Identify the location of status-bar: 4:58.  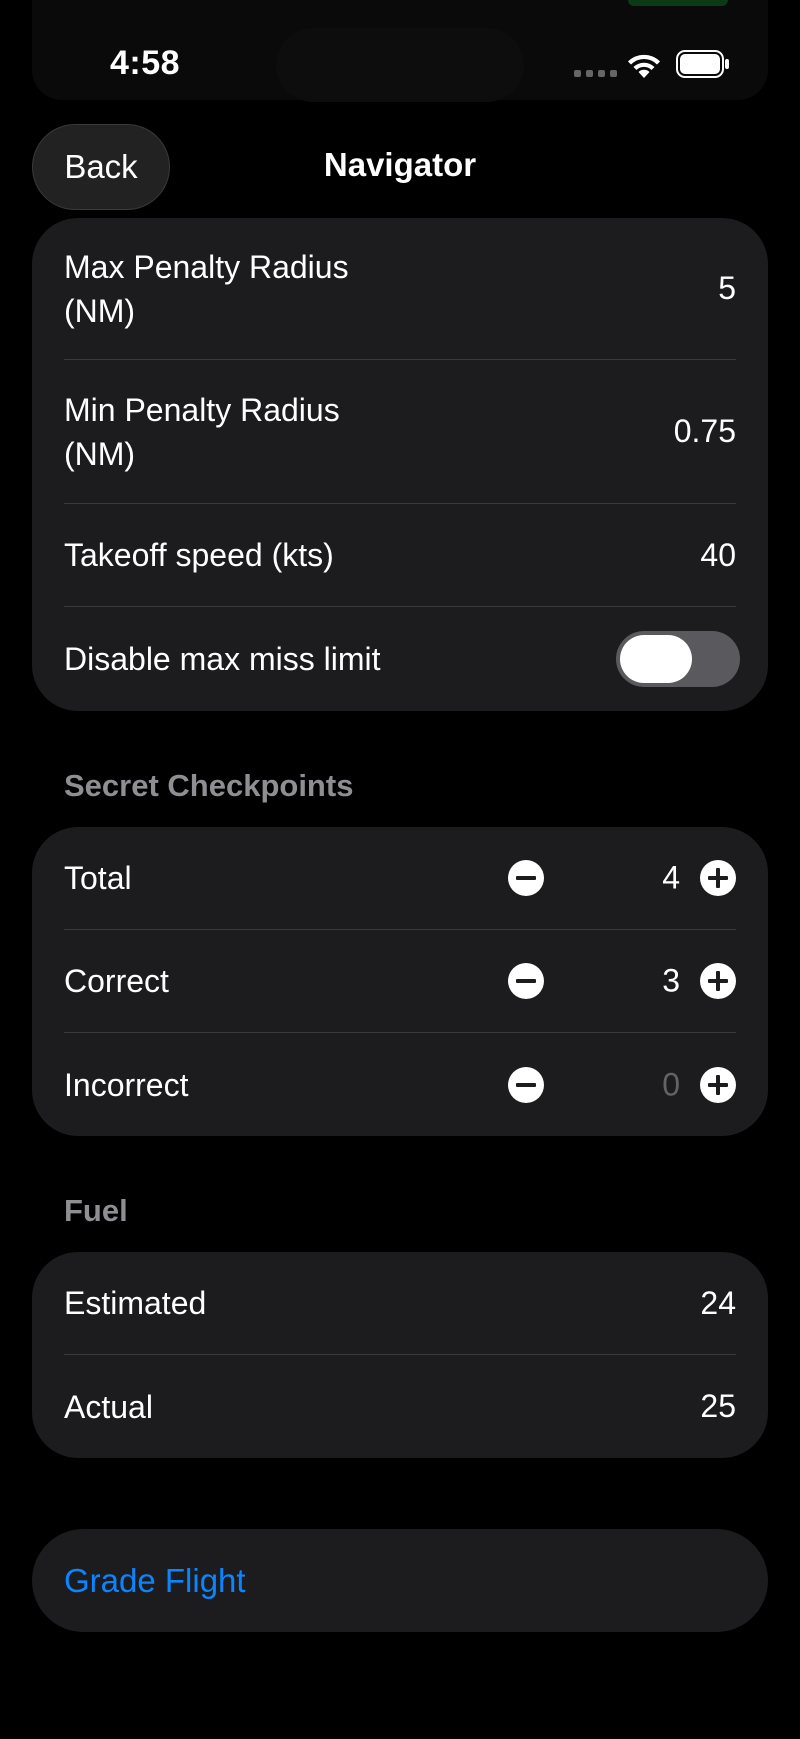
(400, 60).